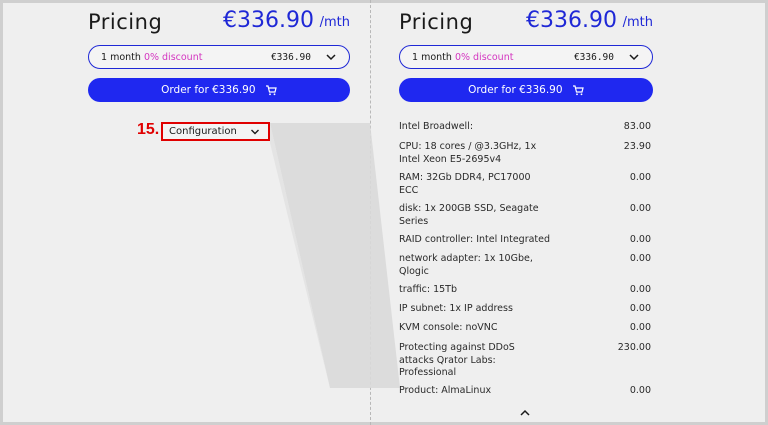  I want to click on config-item: RAID controller: Intel Integrated 0.00, so click(526, 243).